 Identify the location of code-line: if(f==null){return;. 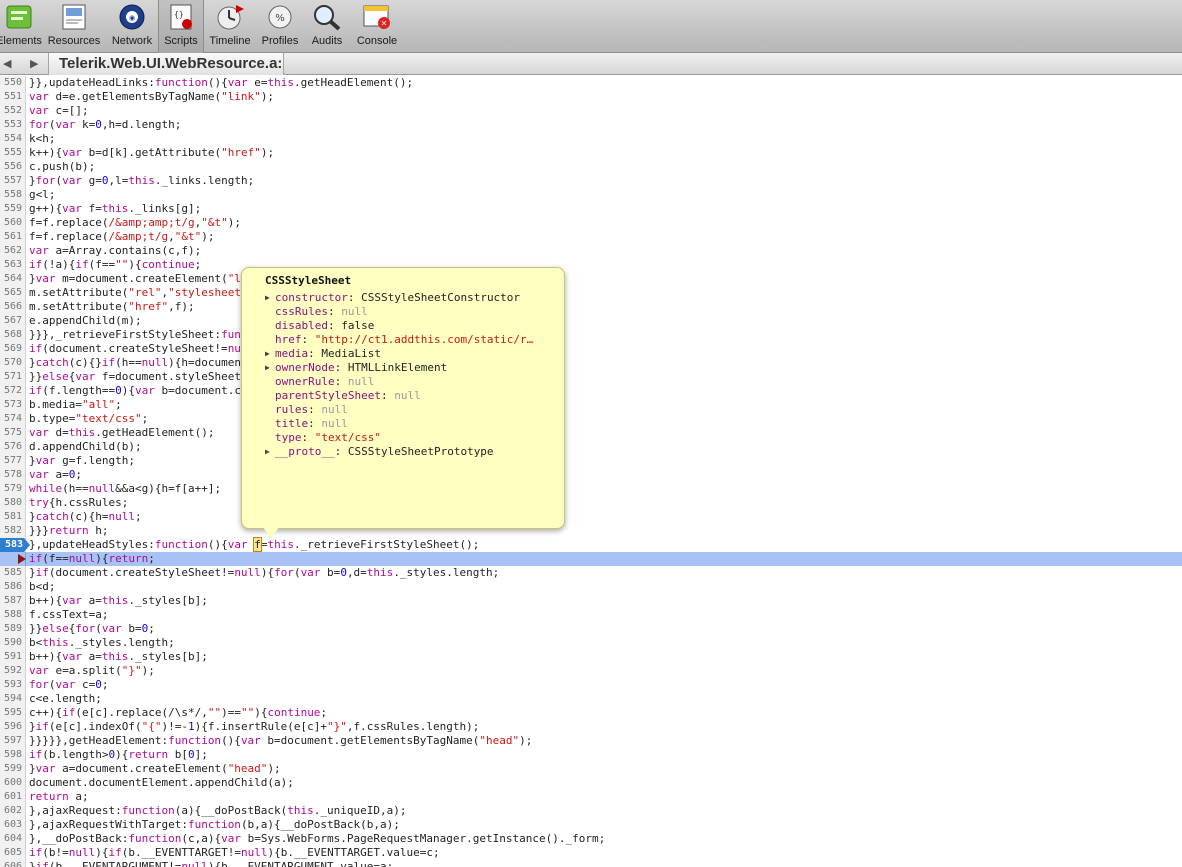
(591, 559).